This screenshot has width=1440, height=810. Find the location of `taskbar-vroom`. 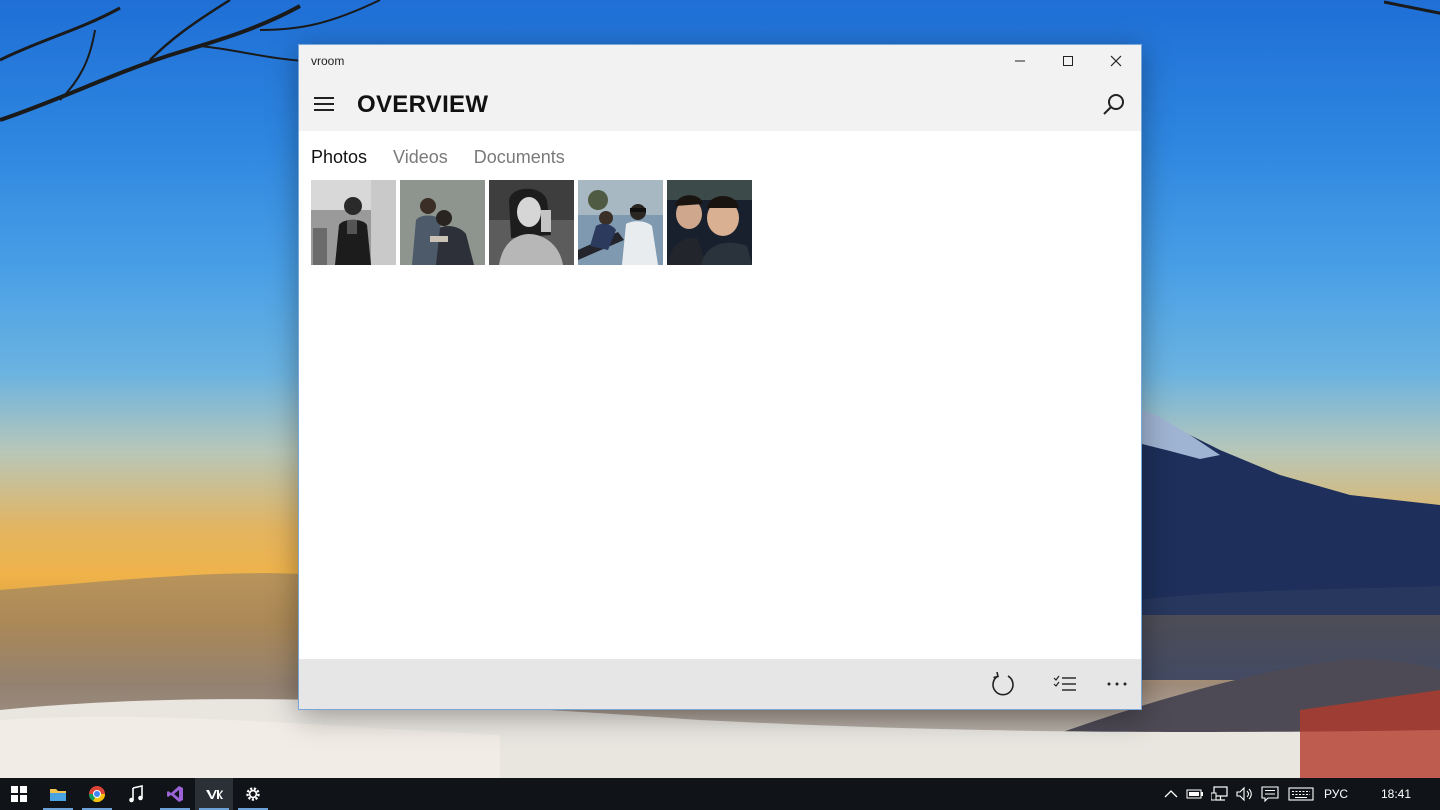

taskbar-vroom is located at coordinates (214, 794).